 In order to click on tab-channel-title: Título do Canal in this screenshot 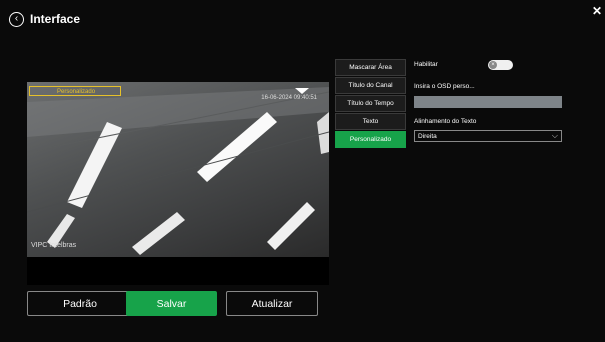, I will do `click(370, 85)`.